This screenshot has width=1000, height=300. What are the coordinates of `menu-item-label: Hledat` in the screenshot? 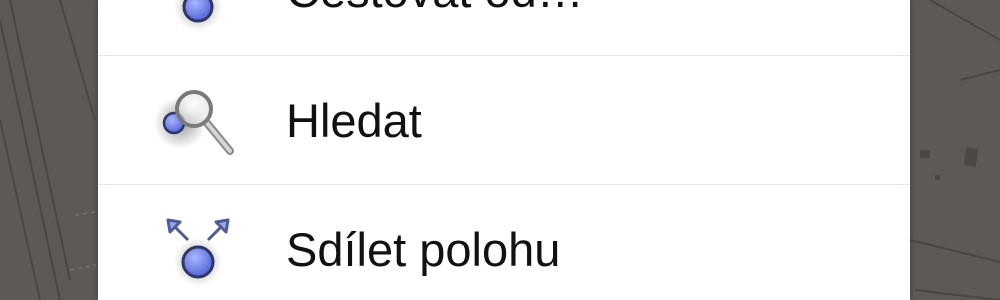 It's located at (354, 120).